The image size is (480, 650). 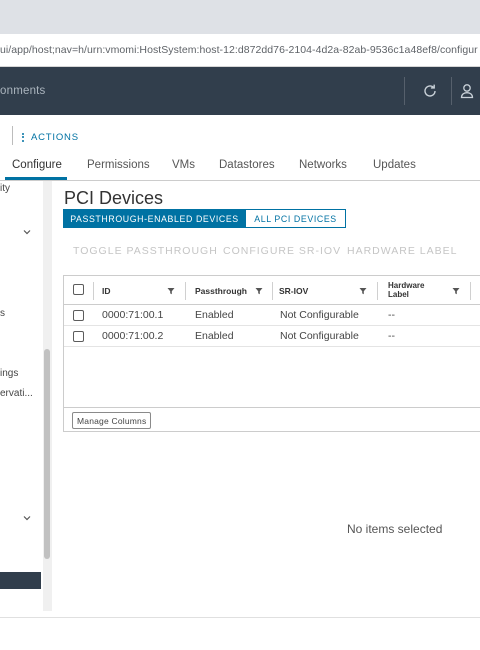 What do you see at coordinates (282, 251) in the screenshot?
I see `configure-sriov-button: CONFIGURE SR-IOV` at bounding box center [282, 251].